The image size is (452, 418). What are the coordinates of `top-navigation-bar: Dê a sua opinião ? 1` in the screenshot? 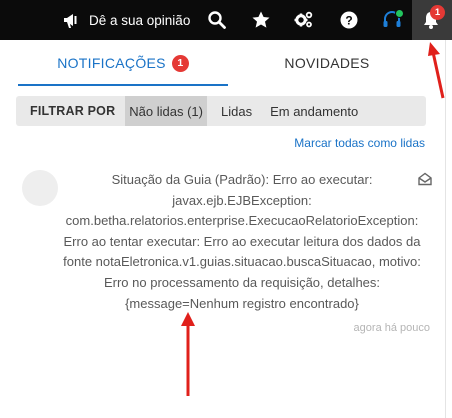 It's located at (226, 20).